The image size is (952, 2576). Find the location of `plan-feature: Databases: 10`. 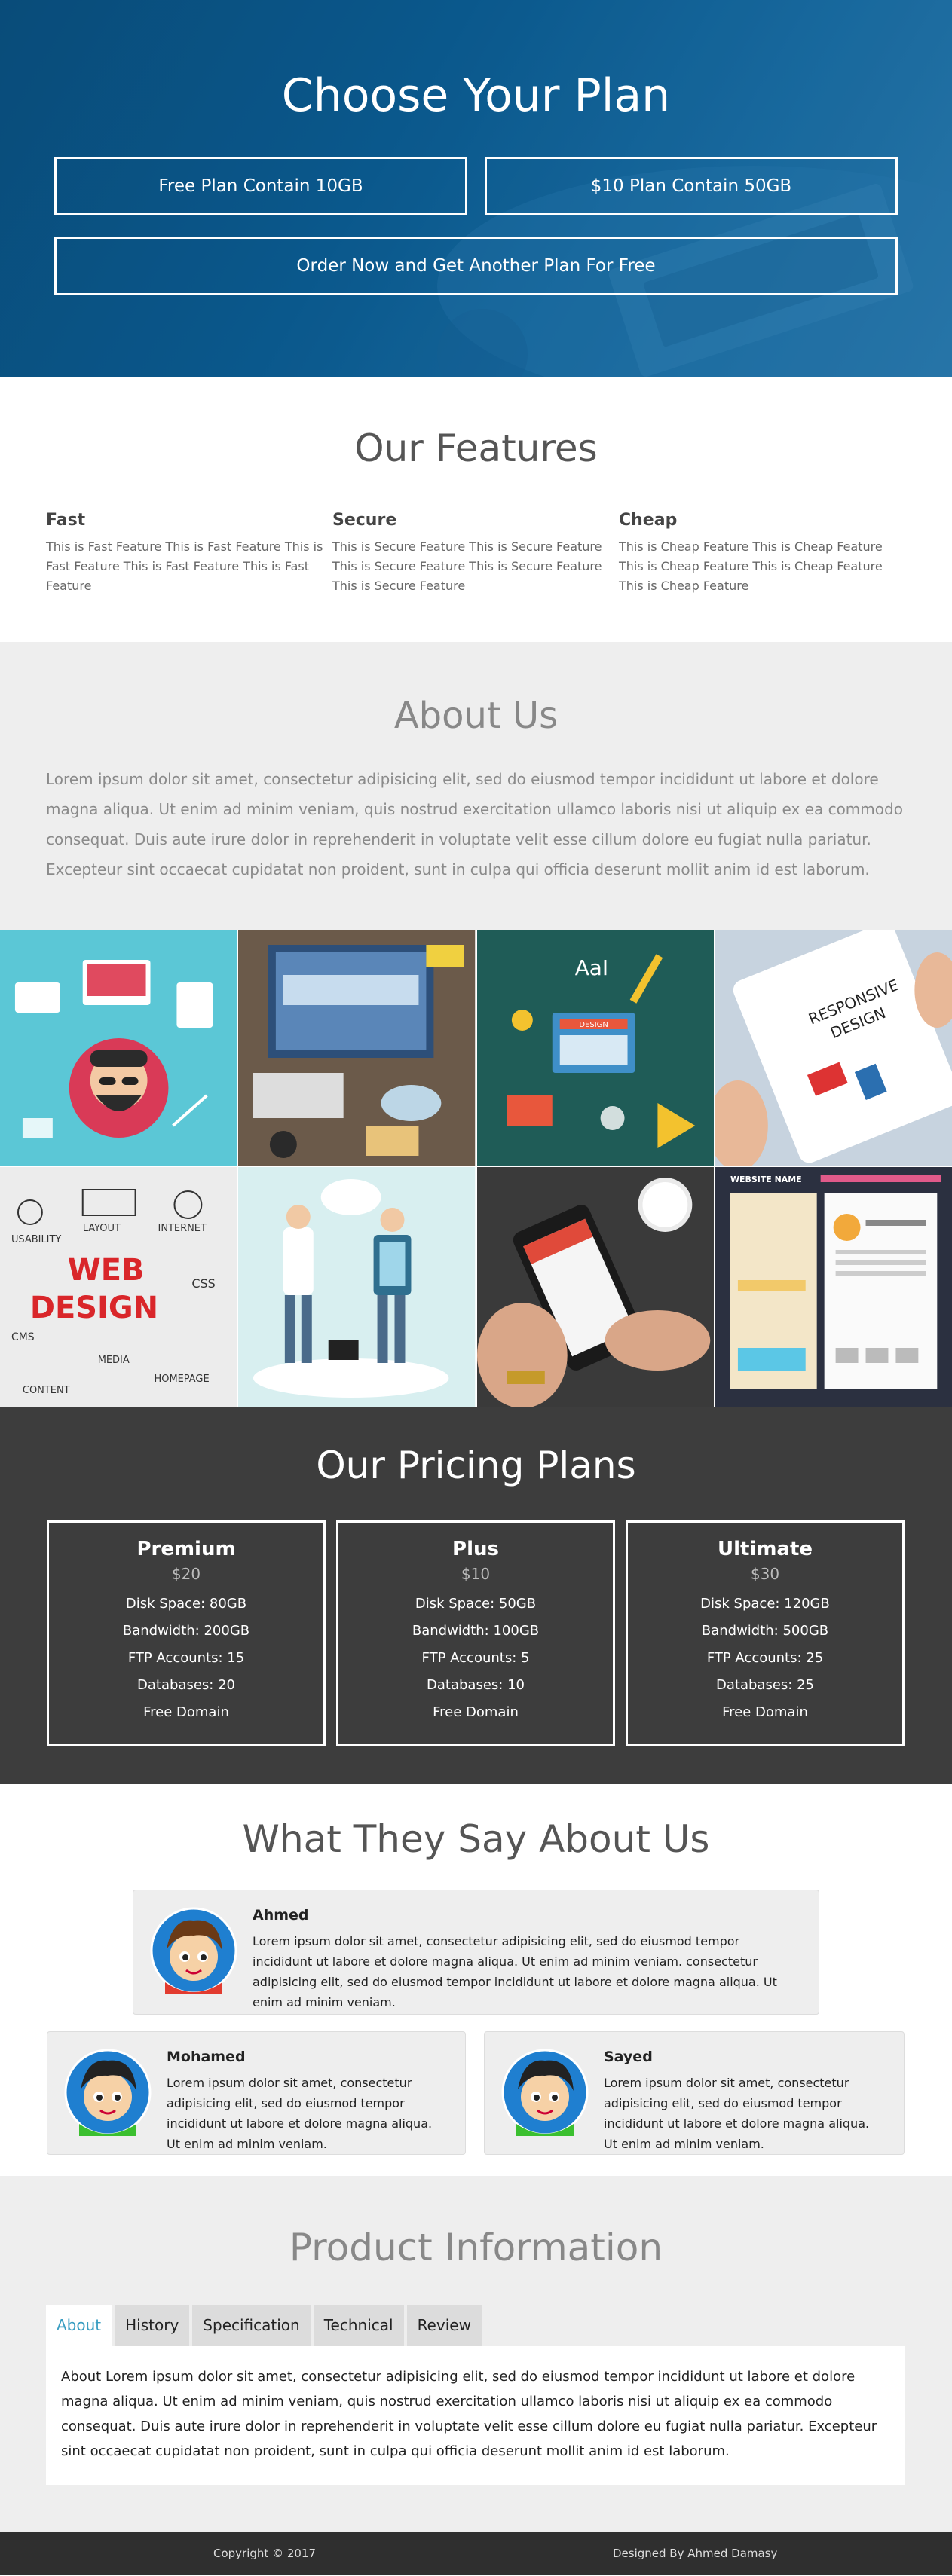

plan-feature: Databases: 10 is located at coordinates (476, 1685).